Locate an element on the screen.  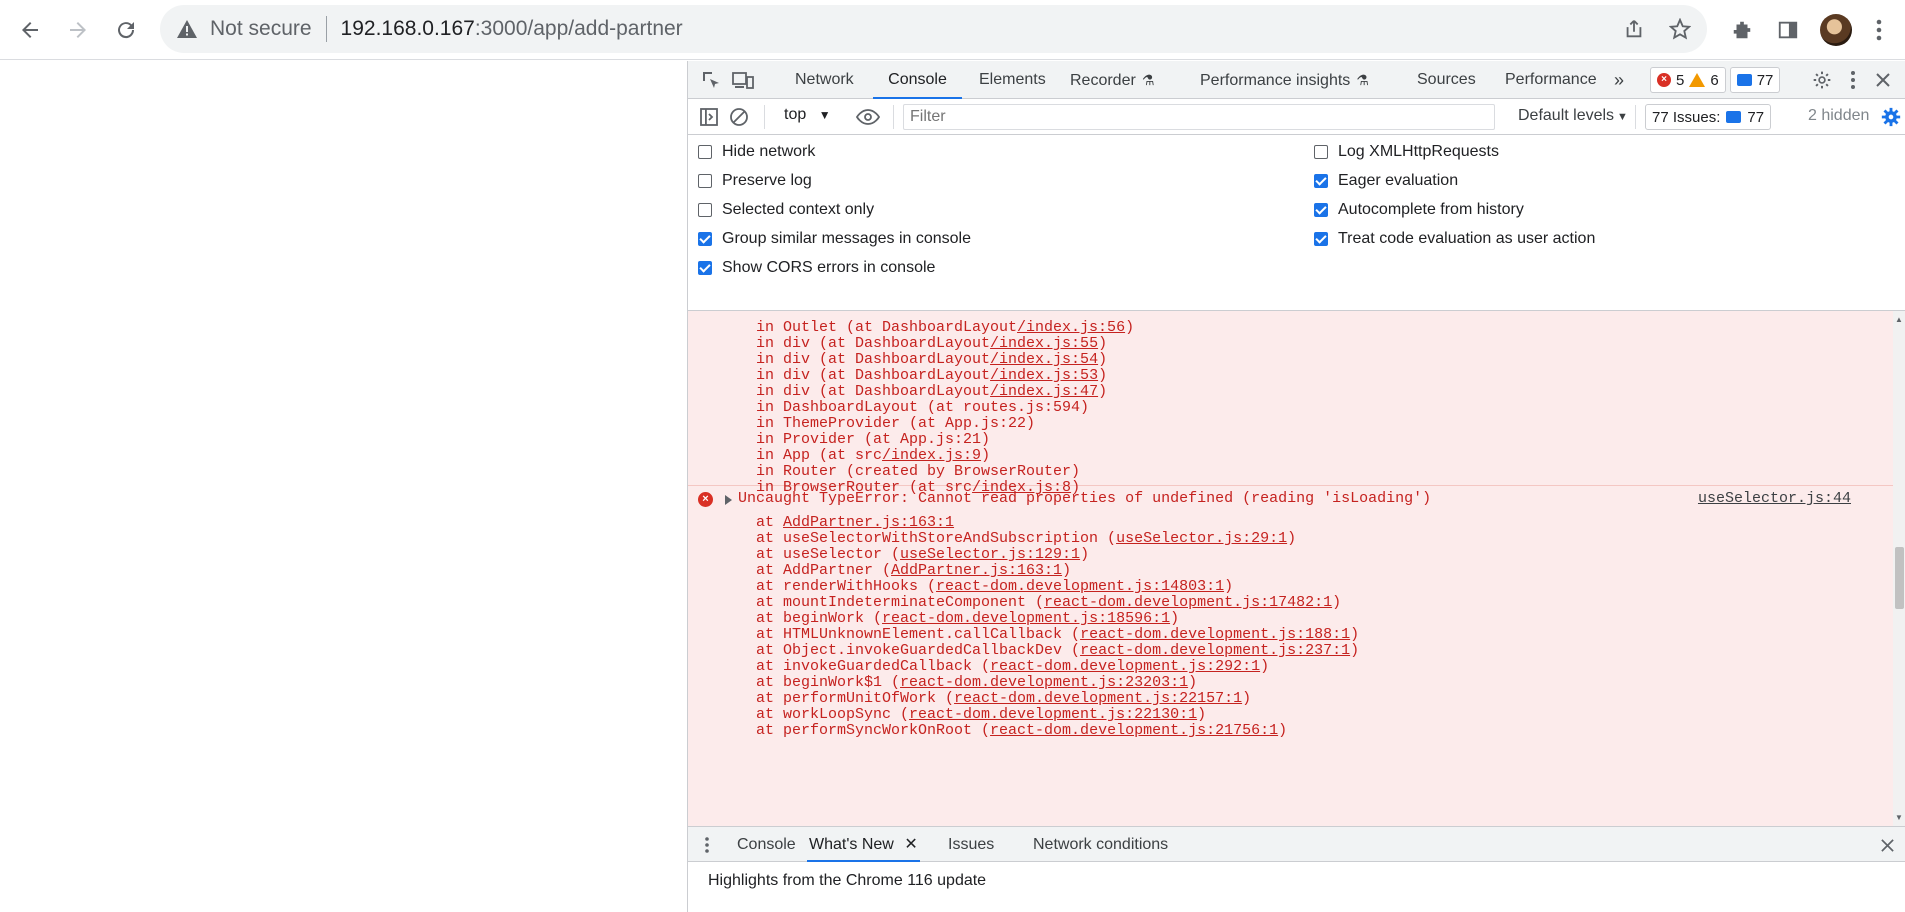
source-link: react-dom.development.js:22130:1 is located at coordinates (1053, 714).